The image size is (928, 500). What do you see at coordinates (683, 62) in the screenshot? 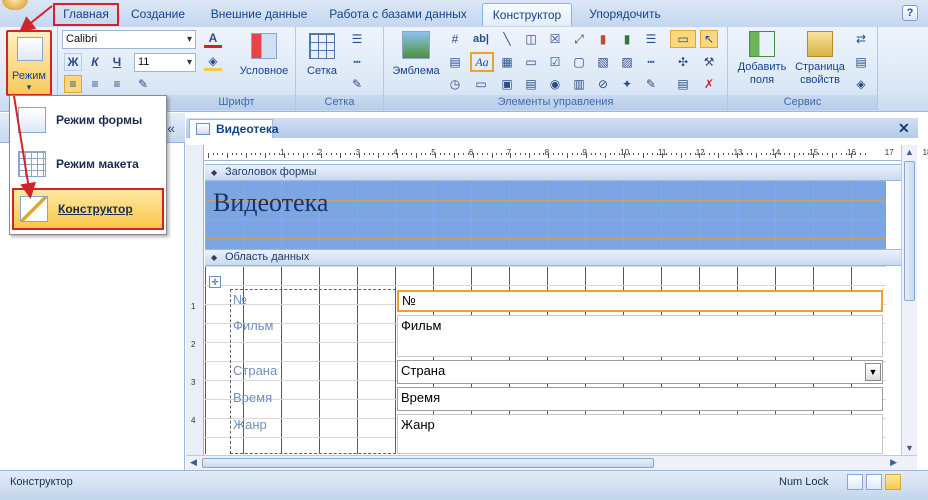
I see `tools-icon: ✣` at bounding box center [683, 62].